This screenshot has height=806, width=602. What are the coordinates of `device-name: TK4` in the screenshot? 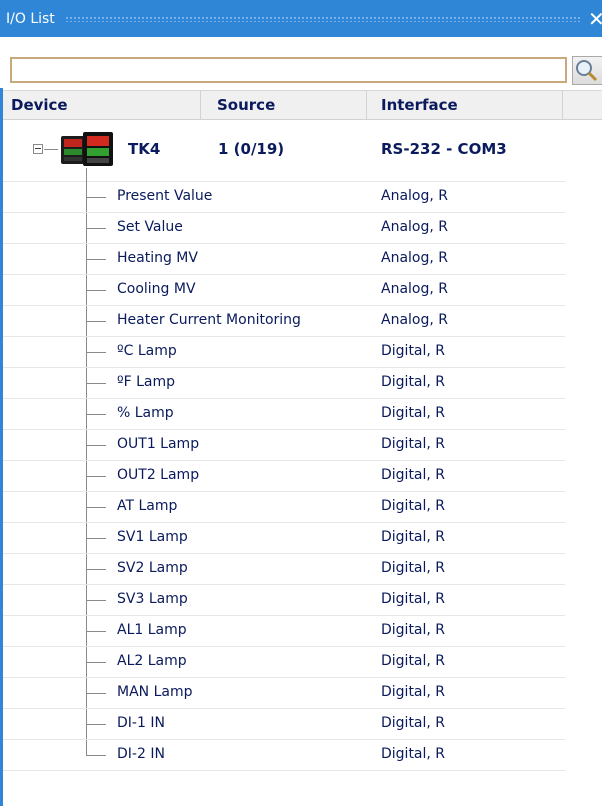 It's located at (144, 149).